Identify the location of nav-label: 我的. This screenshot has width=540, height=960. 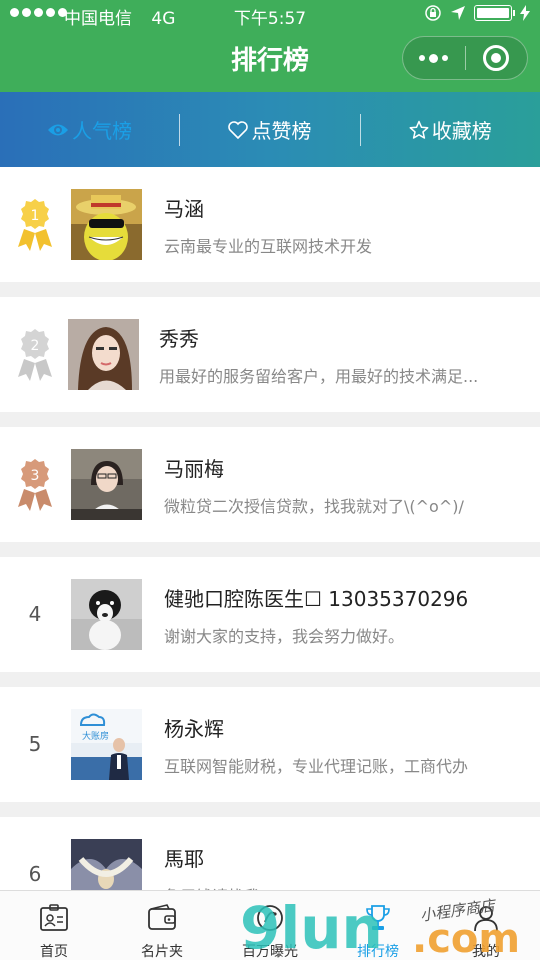
(486, 952).